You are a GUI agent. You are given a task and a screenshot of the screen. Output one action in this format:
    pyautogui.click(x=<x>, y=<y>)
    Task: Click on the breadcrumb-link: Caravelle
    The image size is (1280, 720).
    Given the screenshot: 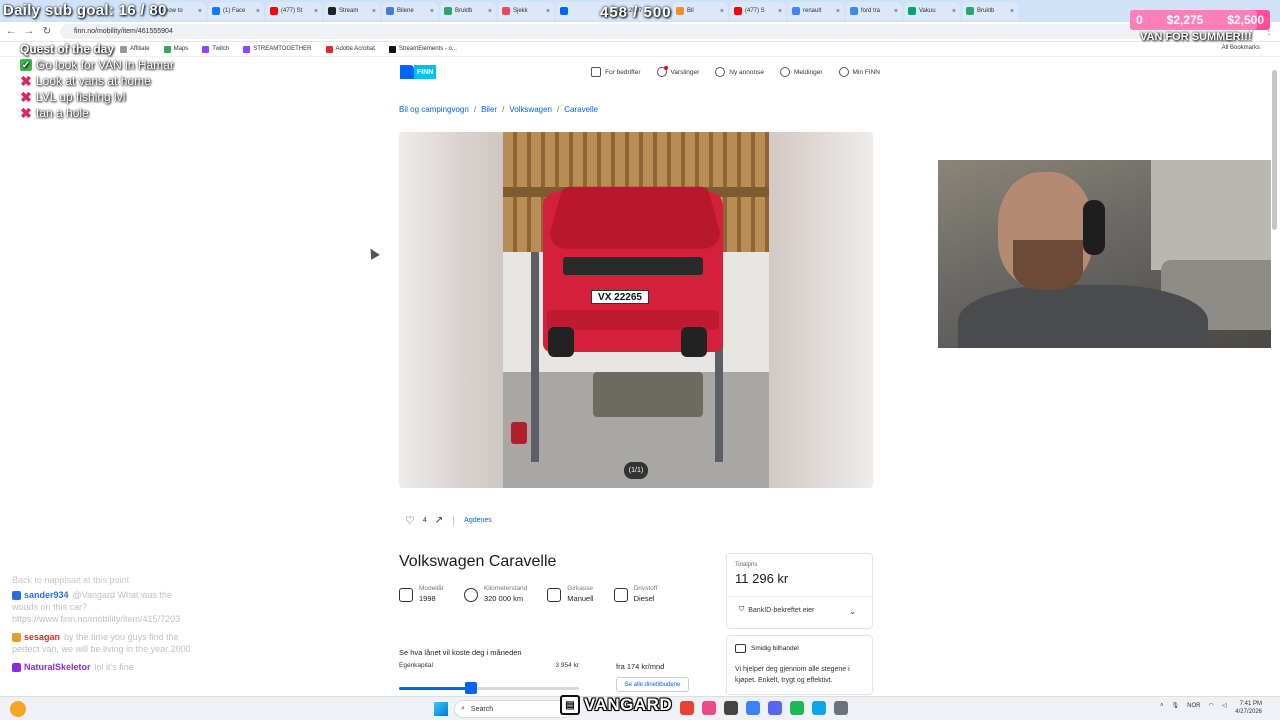 What is the action you would take?
    pyautogui.click(x=581, y=109)
    